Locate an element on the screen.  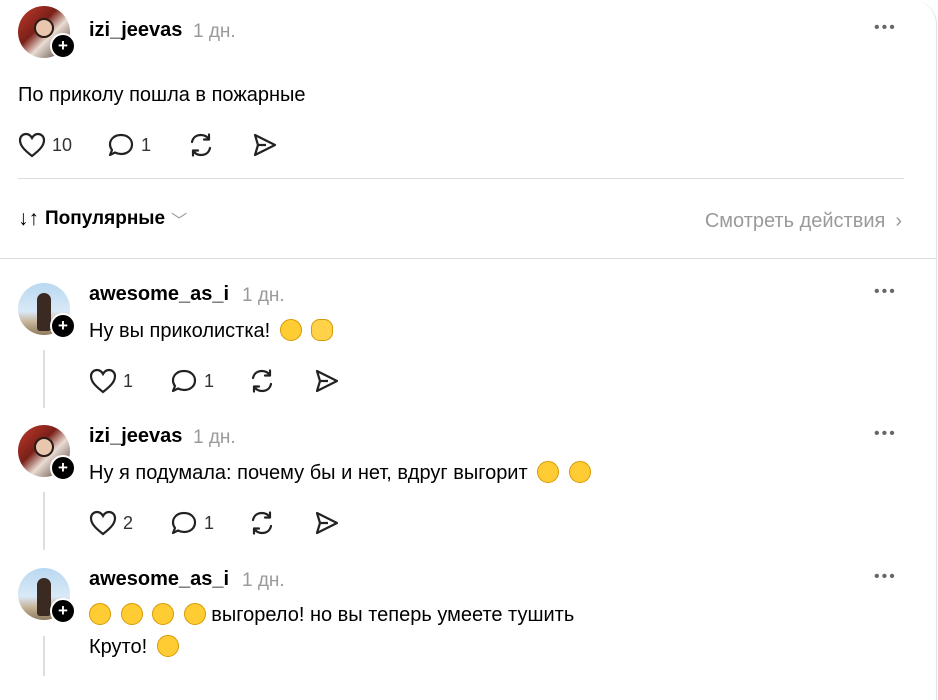
like-button: 1 is located at coordinates (111, 381).